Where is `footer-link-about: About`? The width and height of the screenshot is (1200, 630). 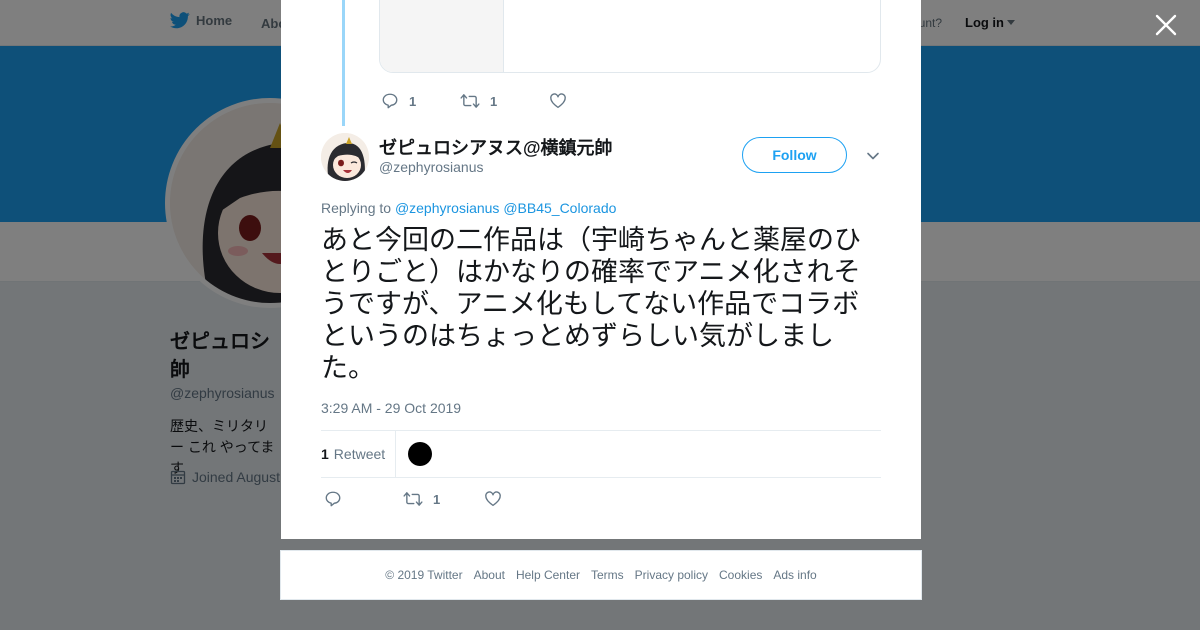
footer-link-about: About is located at coordinates (489, 575).